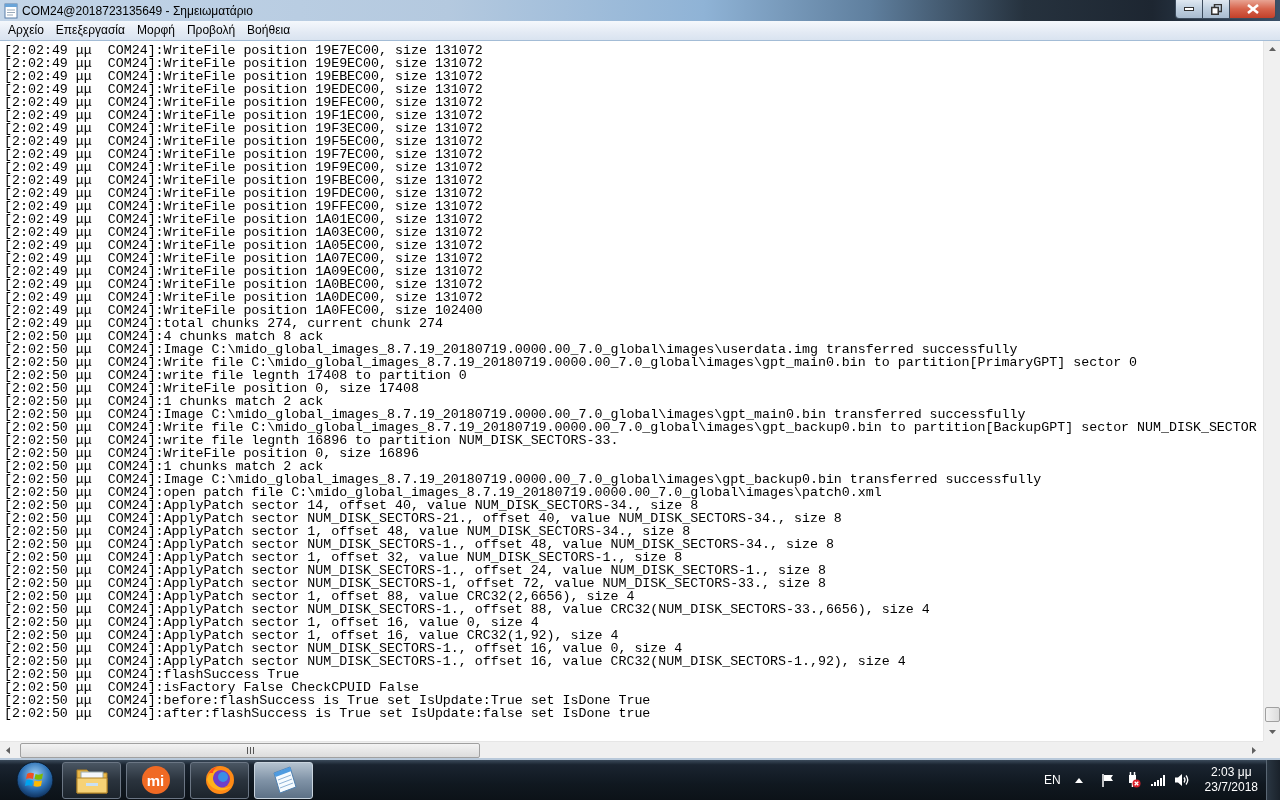 Image resolution: width=1280 pixels, height=800 pixels. What do you see at coordinates (155, 30) in the screenshot?
I see `menu-item: Μορφή` at bounding box center [155, 30].